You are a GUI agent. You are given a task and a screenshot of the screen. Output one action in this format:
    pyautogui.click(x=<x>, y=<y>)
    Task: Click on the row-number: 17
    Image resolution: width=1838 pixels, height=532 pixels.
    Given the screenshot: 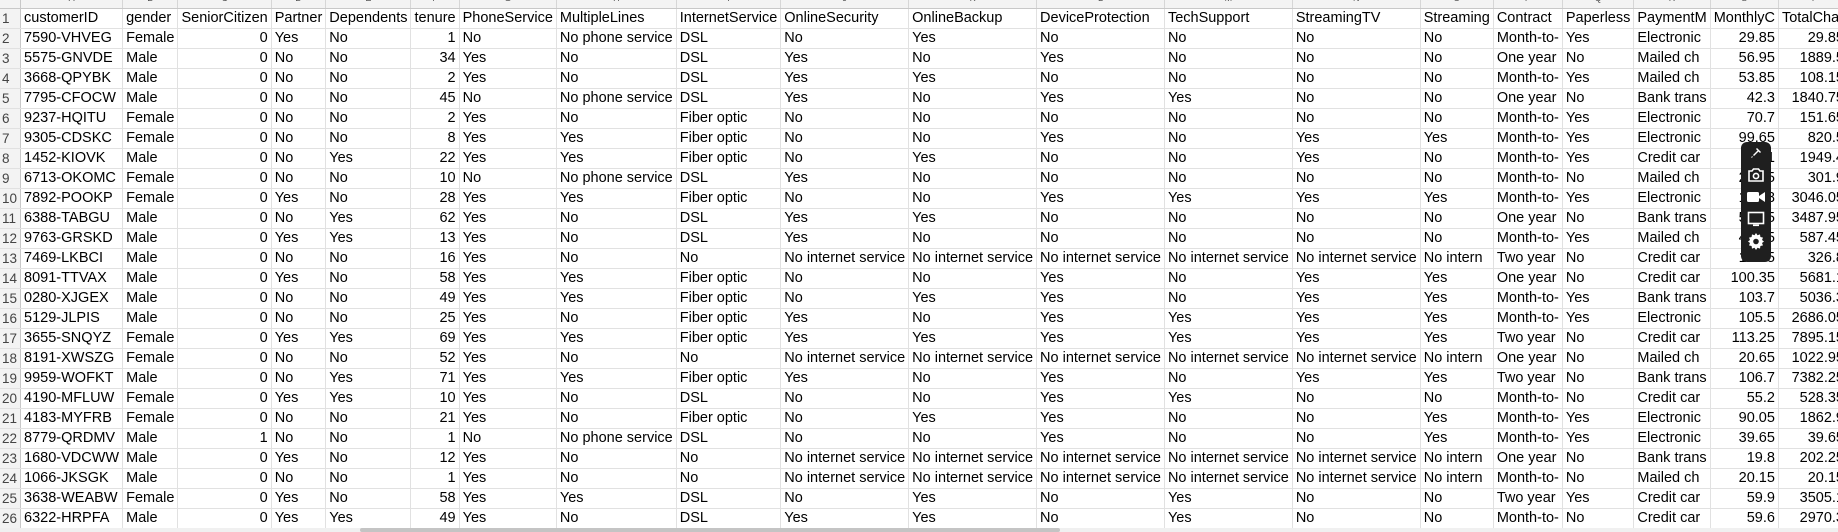 What is the action you would take?
    pyautogui.click(x=11, y=338)
    